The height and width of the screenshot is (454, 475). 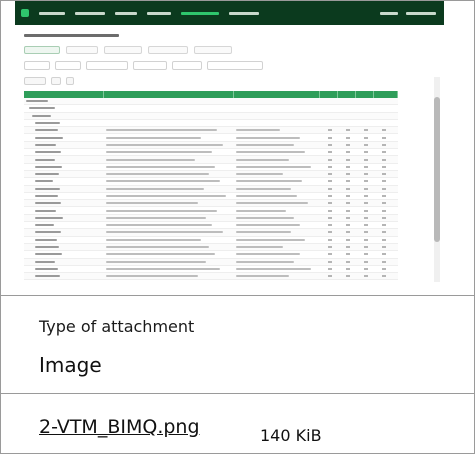 I want to click on thumbnail-tabs, so click(x=128, y=50).